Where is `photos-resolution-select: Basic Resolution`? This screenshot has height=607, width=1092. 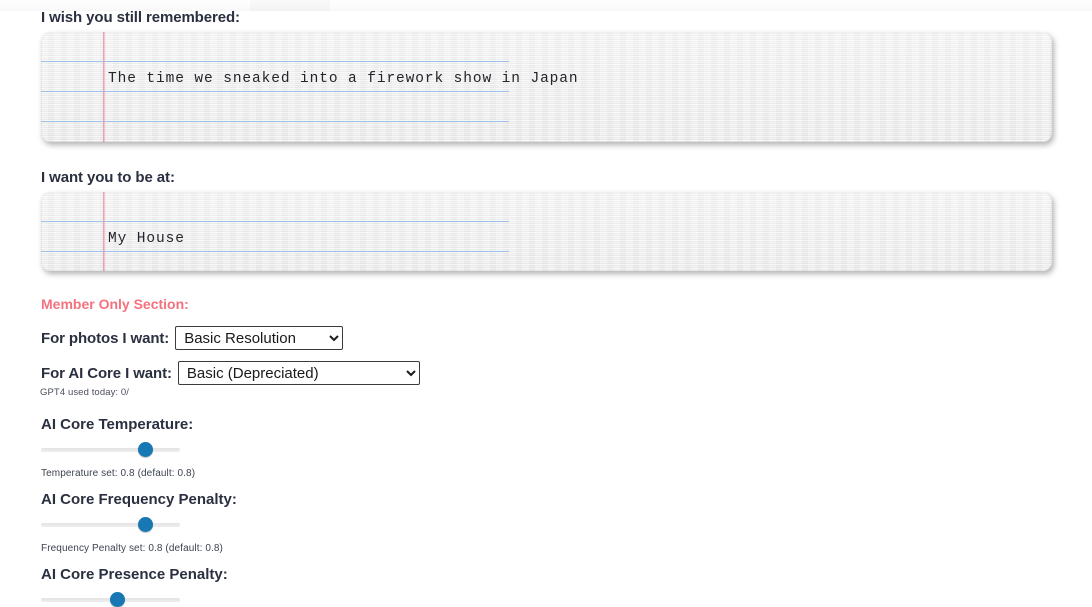
photos-resolution-select: Basic Resolution is located at coordinates (259, 338).